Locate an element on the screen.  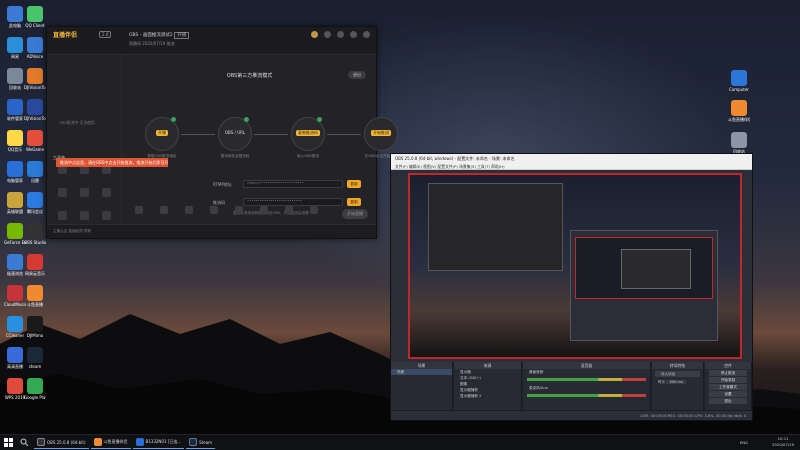
desktop-icon-recycle: 回收站 is located at coordinates (739, 143).